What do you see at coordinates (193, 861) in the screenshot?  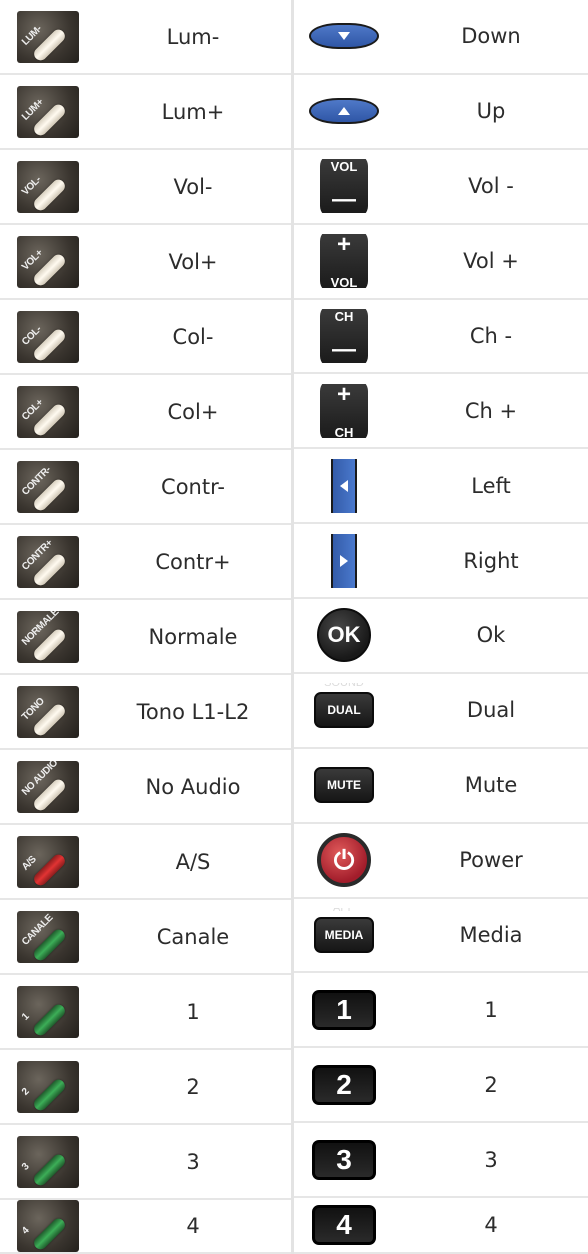 I see `key-function-label: A/S` at bounding box center [193, 861].